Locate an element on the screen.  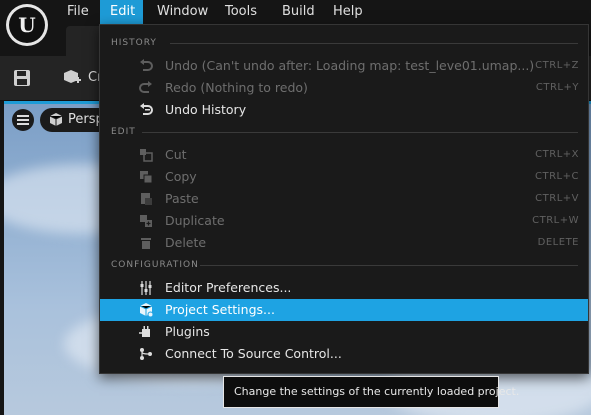
cut-icon is located at coordinates (146, 155).